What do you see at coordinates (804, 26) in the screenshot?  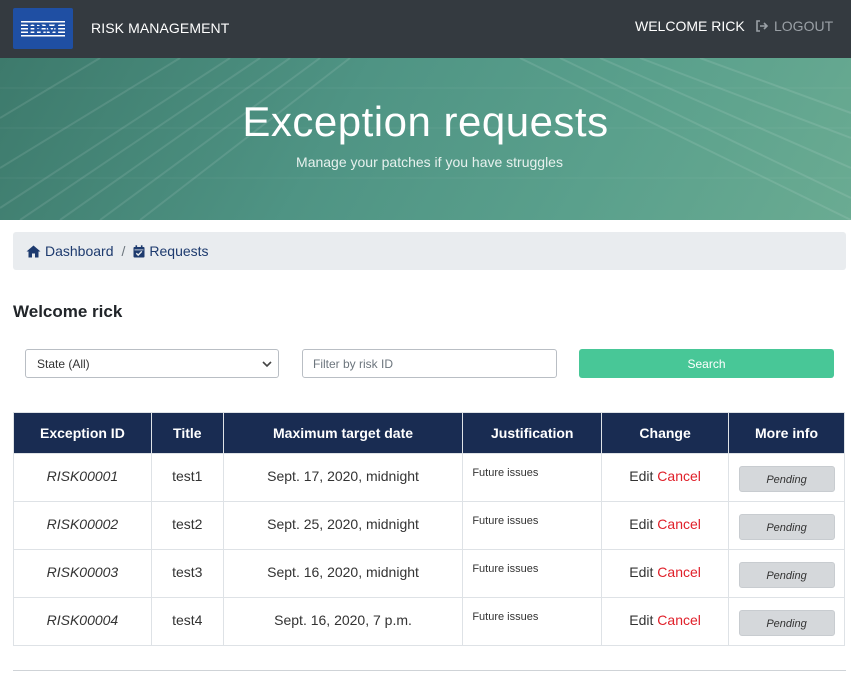 I see `logout-label: LOGOUT` at bounding box center [804, 26].